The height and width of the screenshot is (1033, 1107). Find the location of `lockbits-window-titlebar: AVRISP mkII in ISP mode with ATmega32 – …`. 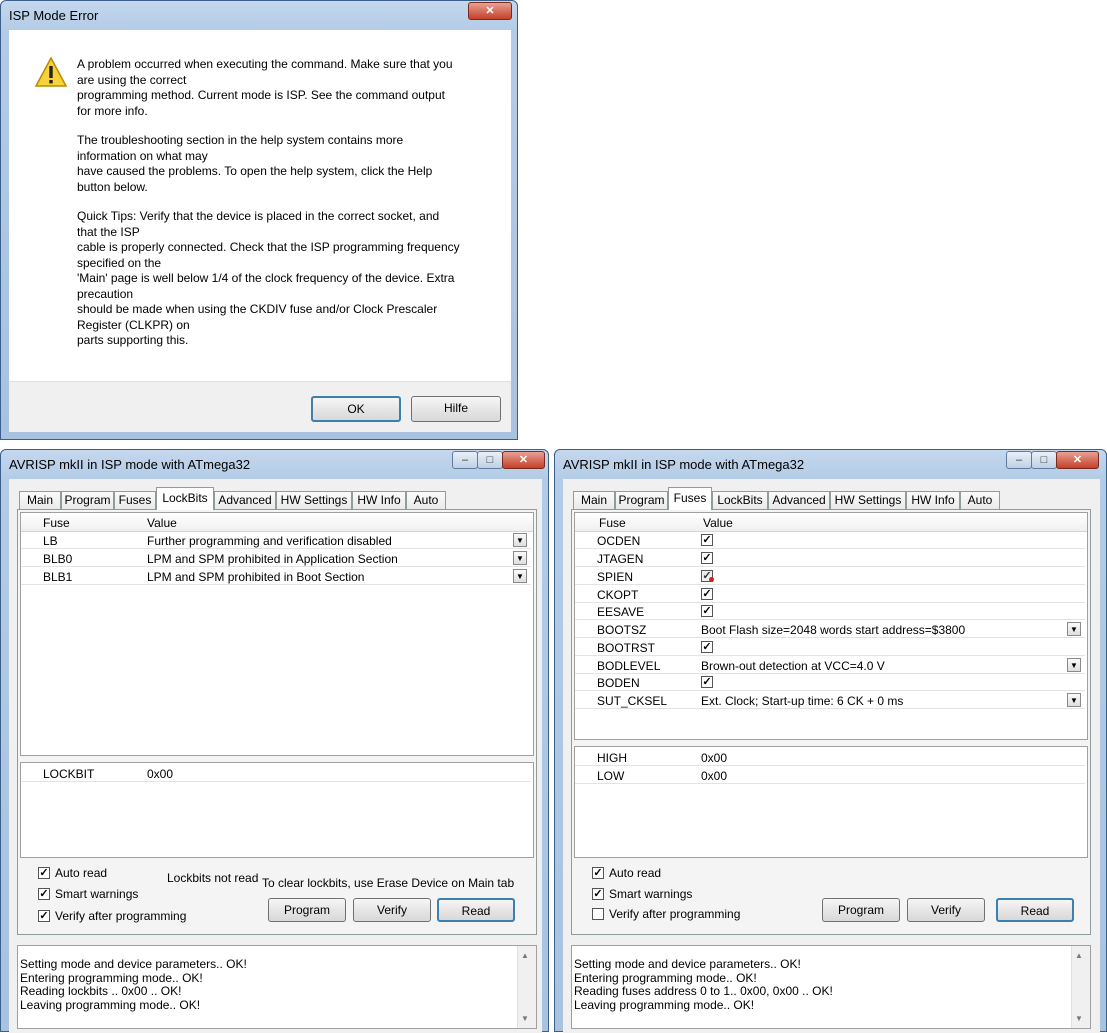

lockbits-window-titlebar: AVRISP mkII in ISP mode with ATmega32 – … is located at coordinates (274, 464).